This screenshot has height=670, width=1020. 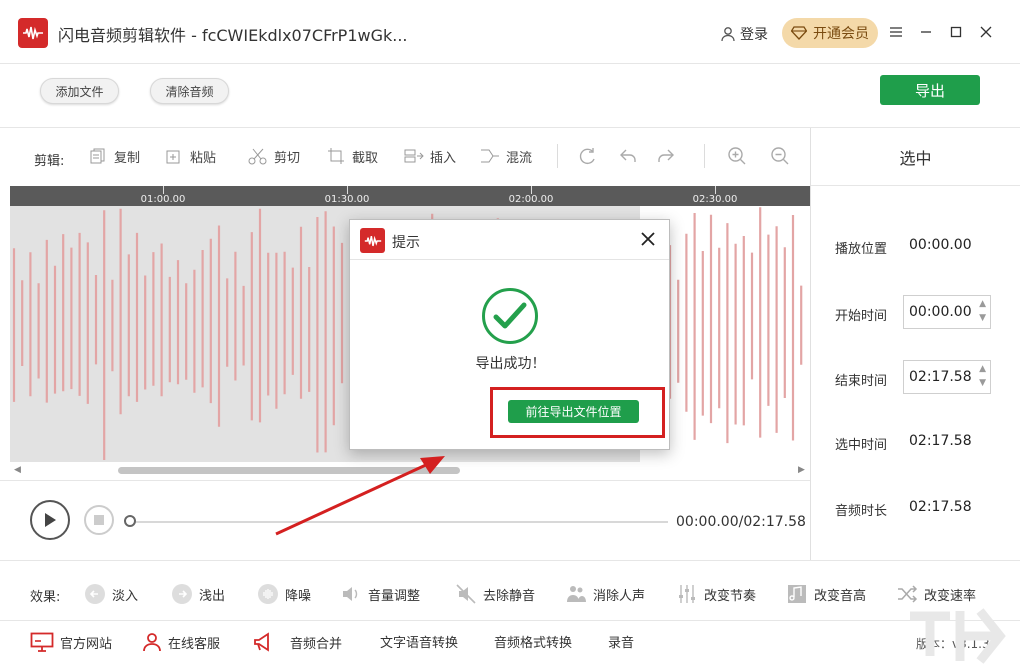 I want to click on official-website-label: 官方网站, so click(x=86, y=644).